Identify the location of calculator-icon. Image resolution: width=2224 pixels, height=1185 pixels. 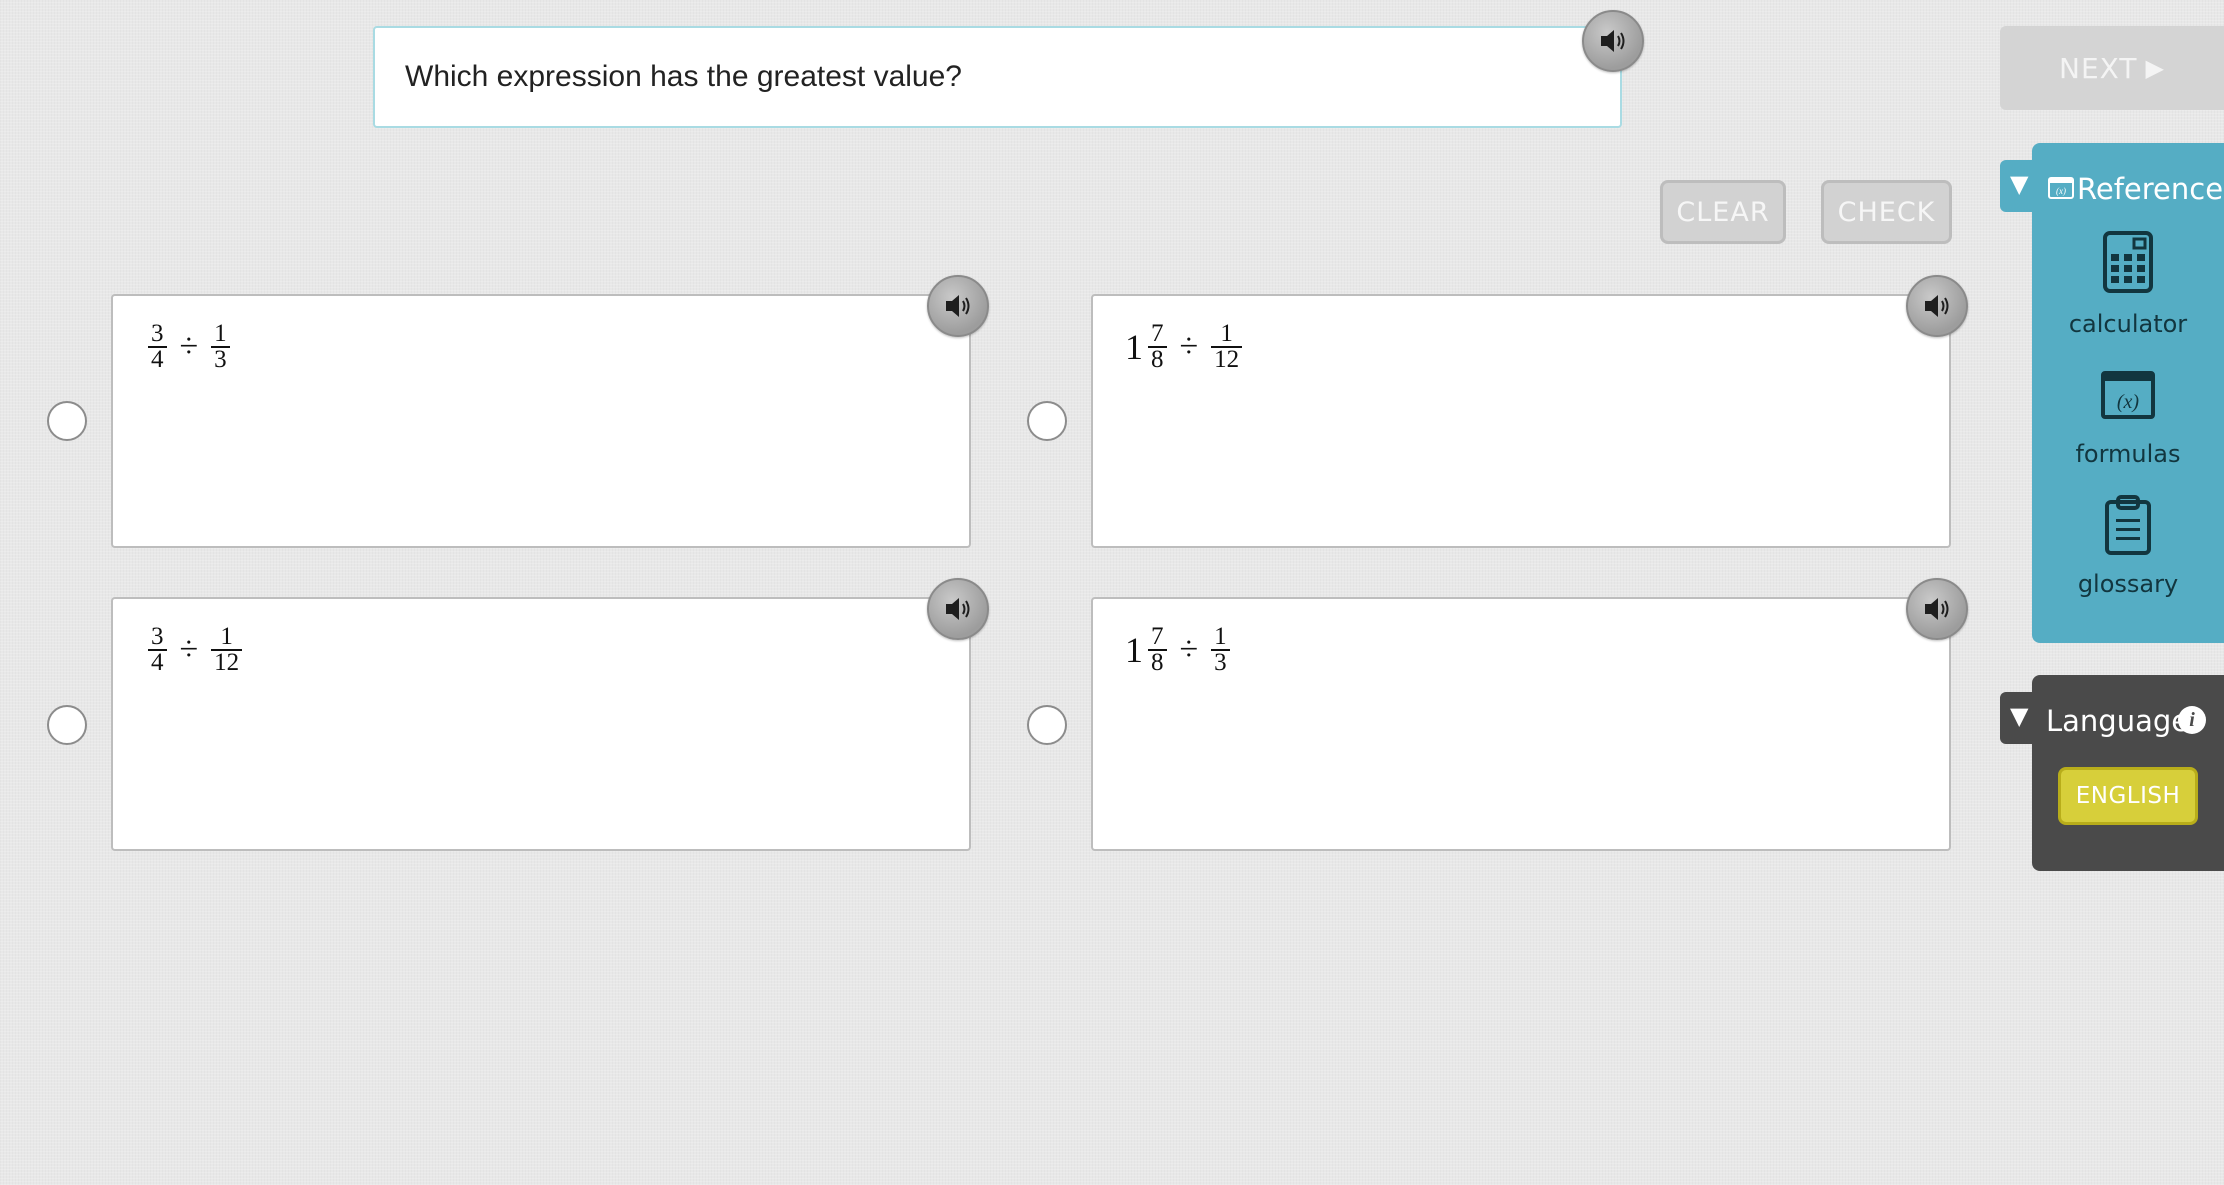
(2128, 262).